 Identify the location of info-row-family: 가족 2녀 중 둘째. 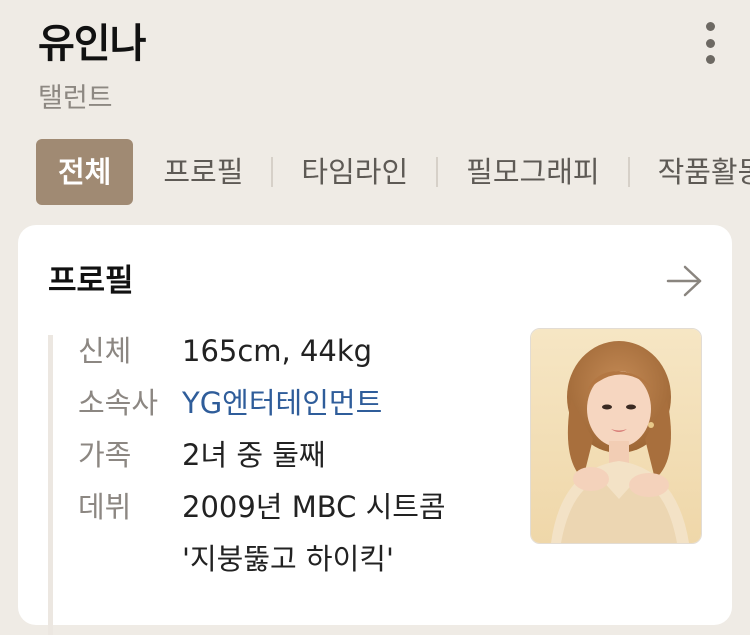
(280, 455).